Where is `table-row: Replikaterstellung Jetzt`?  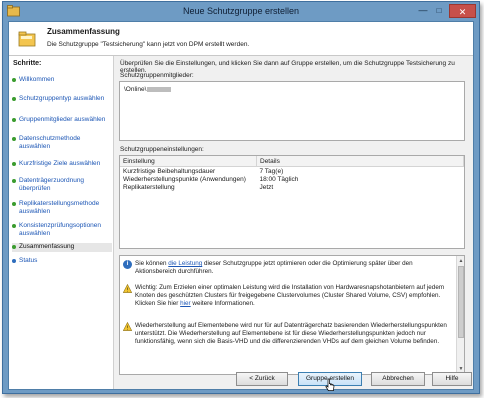 table-row: Replikaterstellung Jetzt is located at coordinates (292, 187).